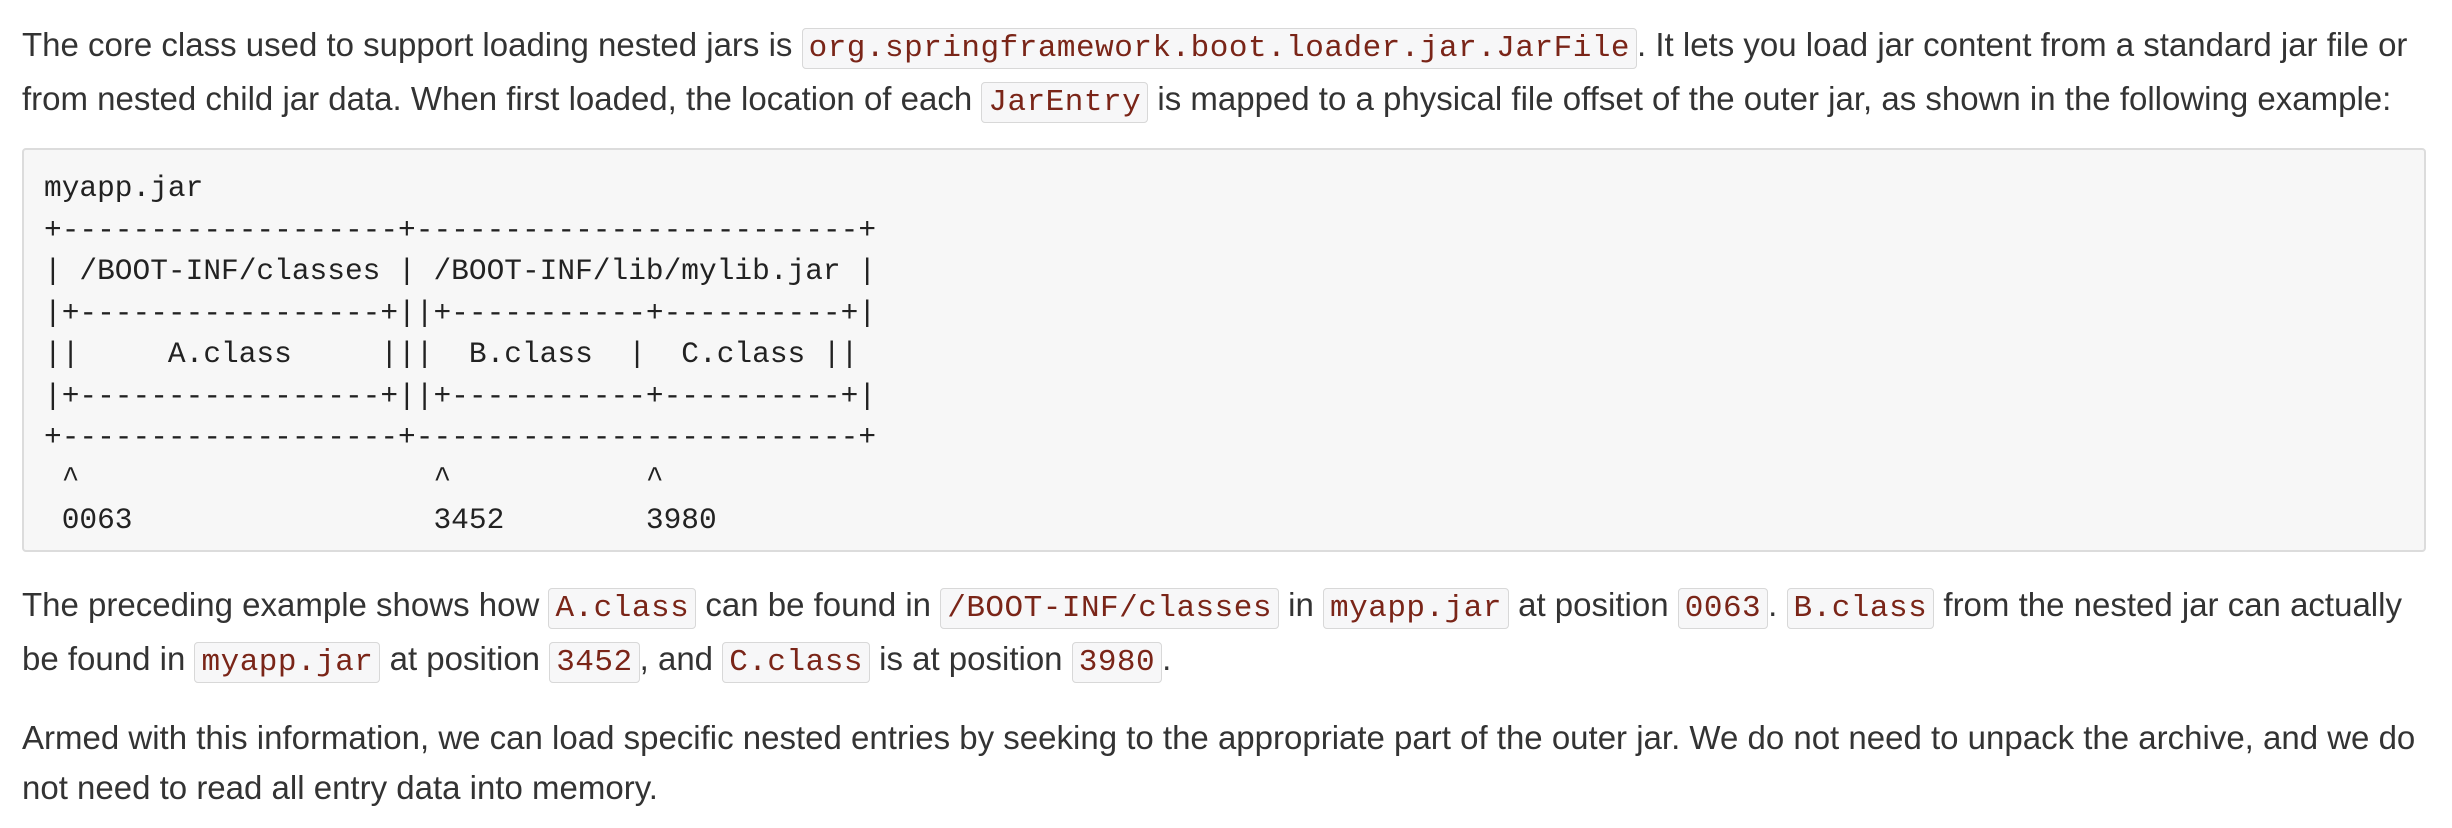 The height and width of the screenshot is (828, 2452). I want to click on paragraph-text: , and, so click(681, 658).